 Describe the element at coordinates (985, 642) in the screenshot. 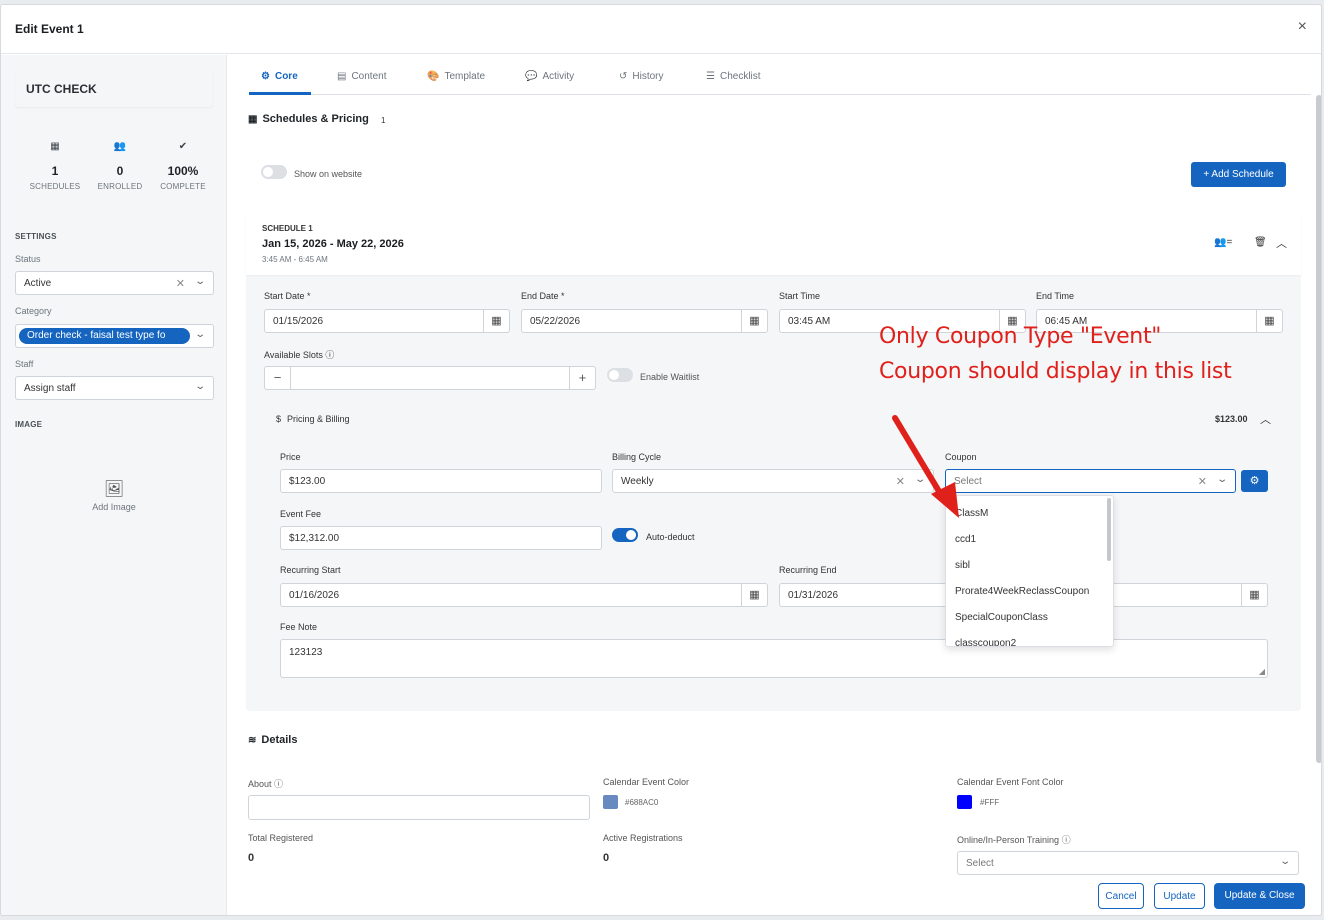

I see `coupon-option: classcoupon2` at that location.